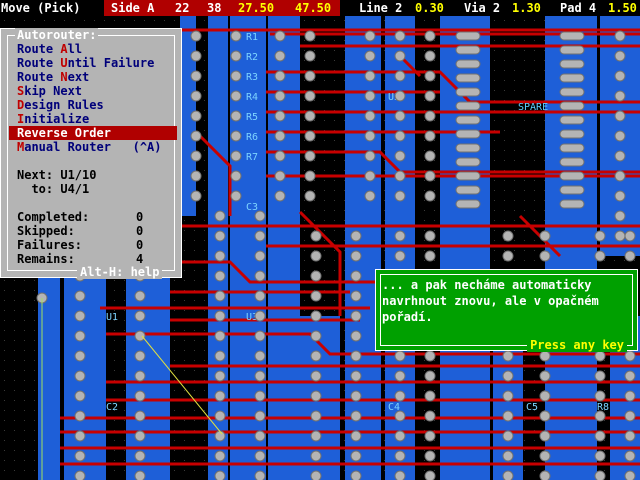  What do you see at coordinates (577, 345) in the screenshot?
I see `press-any-key-prompt: Press any key` at bounding box center [577, 345].